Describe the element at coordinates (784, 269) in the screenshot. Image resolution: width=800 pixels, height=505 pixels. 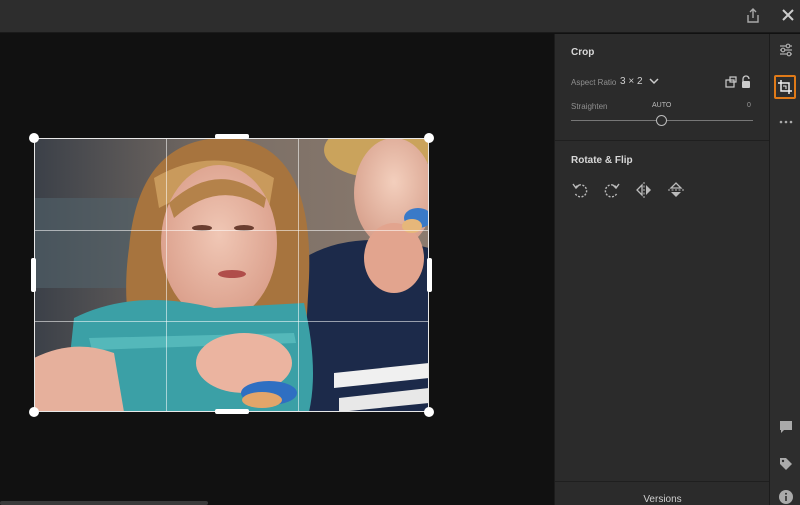
I see `tool-strip` at that location.